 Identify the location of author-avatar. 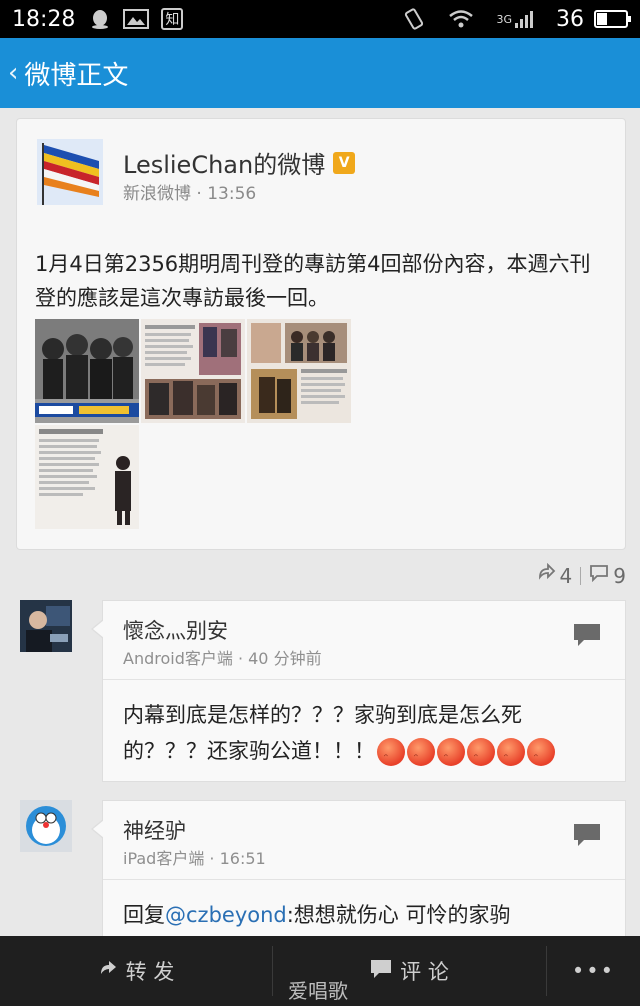
(70, 172).